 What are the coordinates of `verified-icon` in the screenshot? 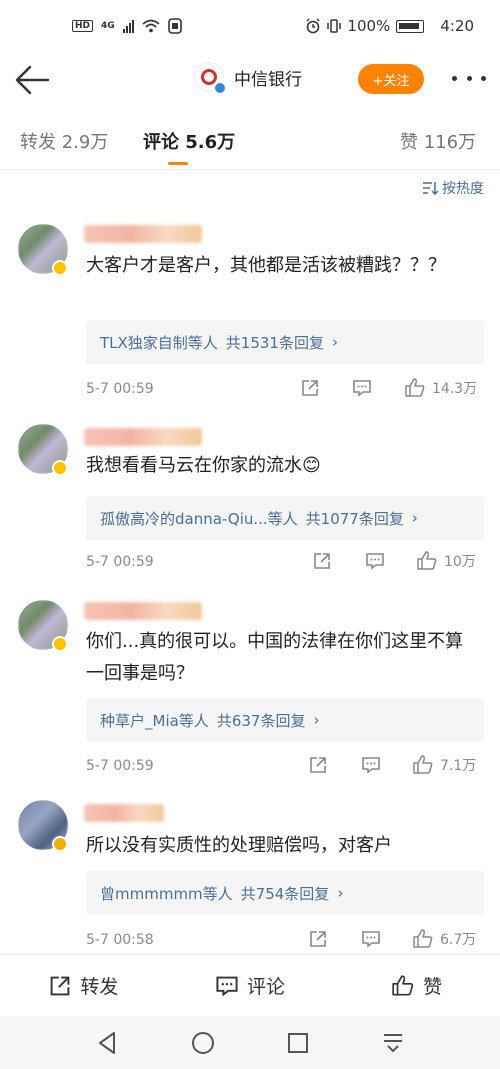 It's located at (220, 88).